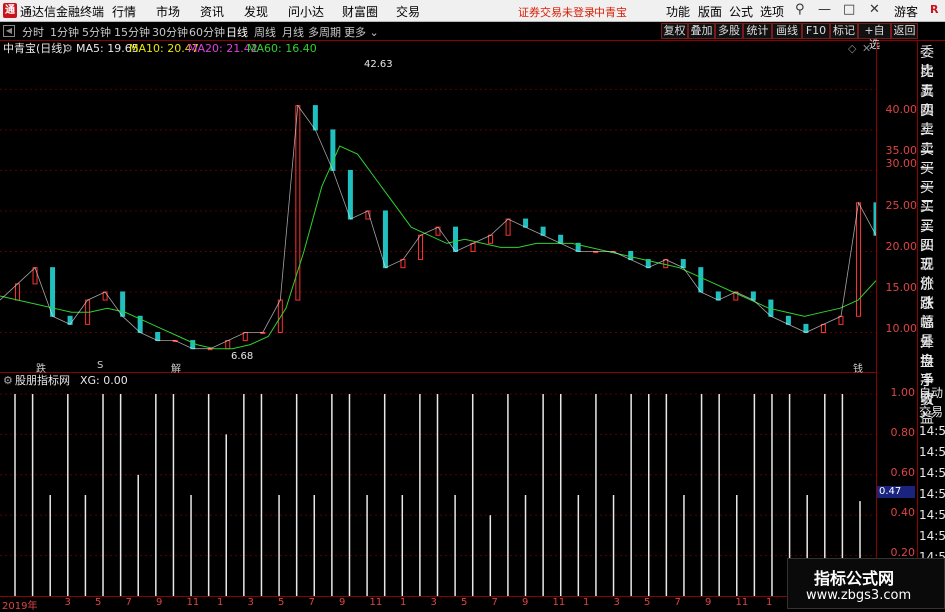 This screenshot has height=612, width=945. What do you see at coordinates (42, 380) in the screenshot?
I see `indicator-name: 股朋指标网` at bounding box center [42, 380].